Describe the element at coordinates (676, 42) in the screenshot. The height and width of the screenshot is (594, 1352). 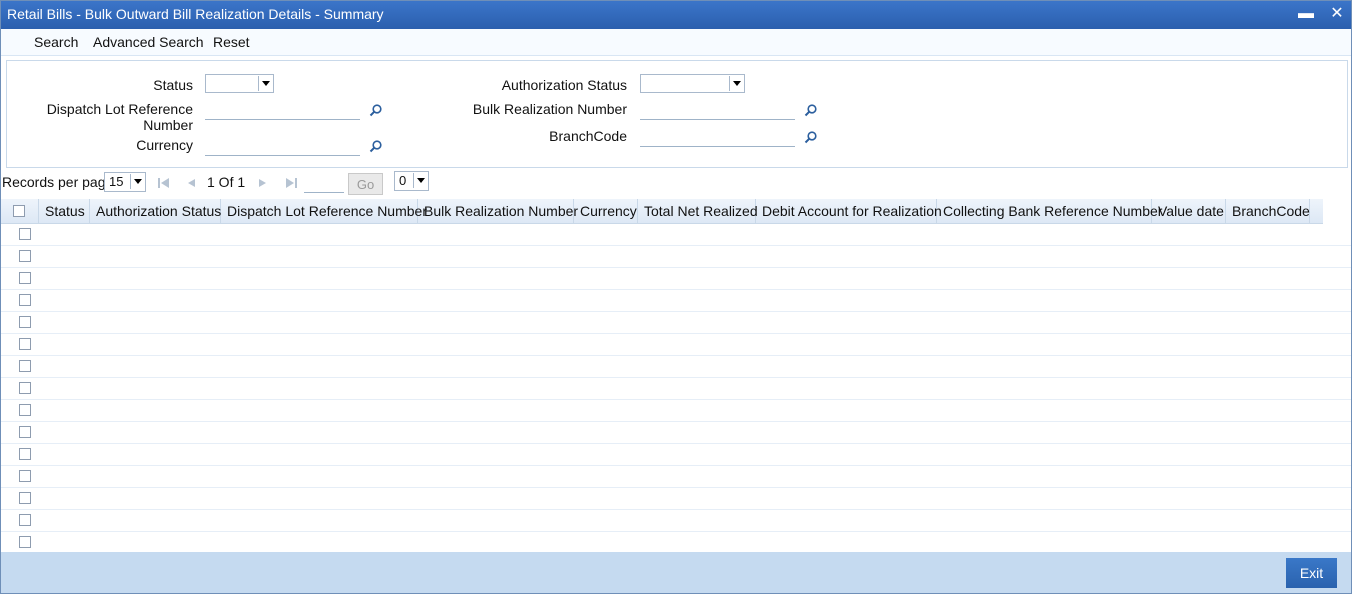
I see `menu-bar: Search Advanced Search Reset` at that location.